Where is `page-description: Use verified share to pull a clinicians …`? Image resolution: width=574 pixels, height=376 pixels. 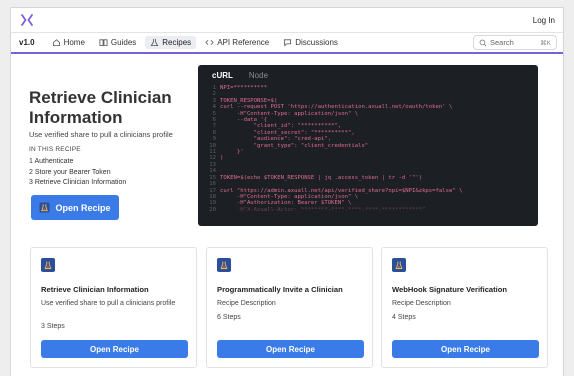 page-description: Use verified share to pull a clinicians … is located at coordinates (101, 134).